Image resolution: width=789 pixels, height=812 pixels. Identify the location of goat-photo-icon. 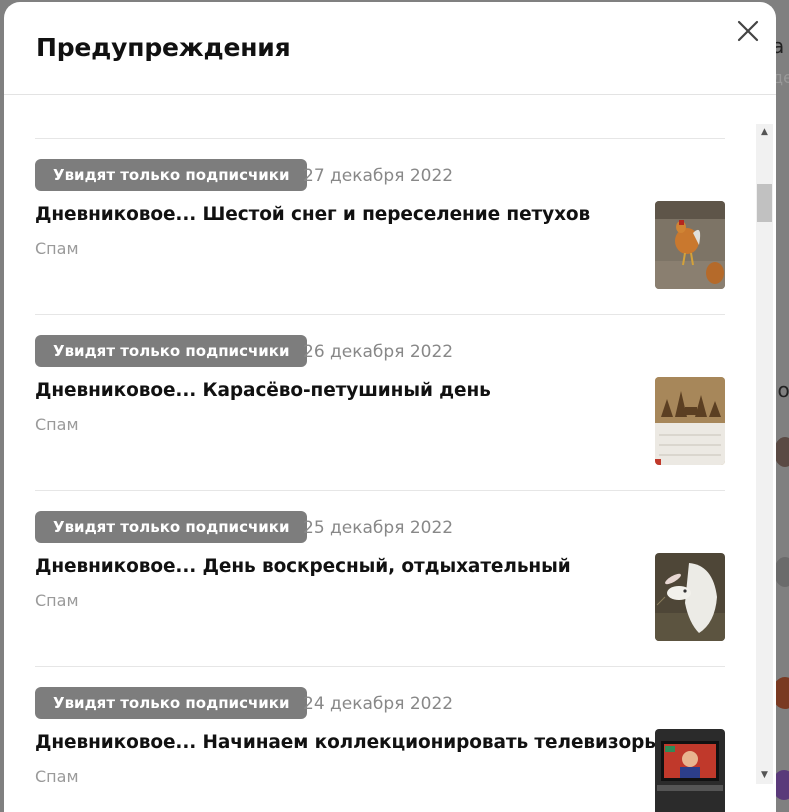
(690, 597).